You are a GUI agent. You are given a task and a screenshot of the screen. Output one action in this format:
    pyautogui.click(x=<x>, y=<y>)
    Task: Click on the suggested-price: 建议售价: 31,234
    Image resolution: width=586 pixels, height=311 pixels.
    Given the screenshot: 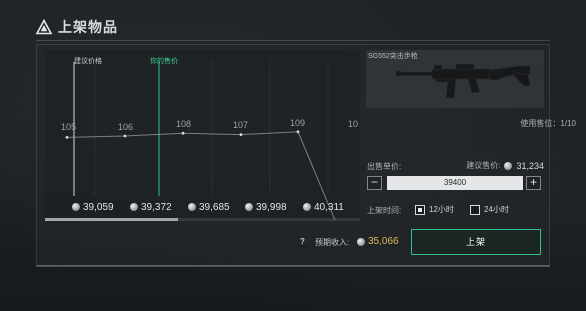 What is the action you would take?
    pyautogui.click(x=505, y=165)
    